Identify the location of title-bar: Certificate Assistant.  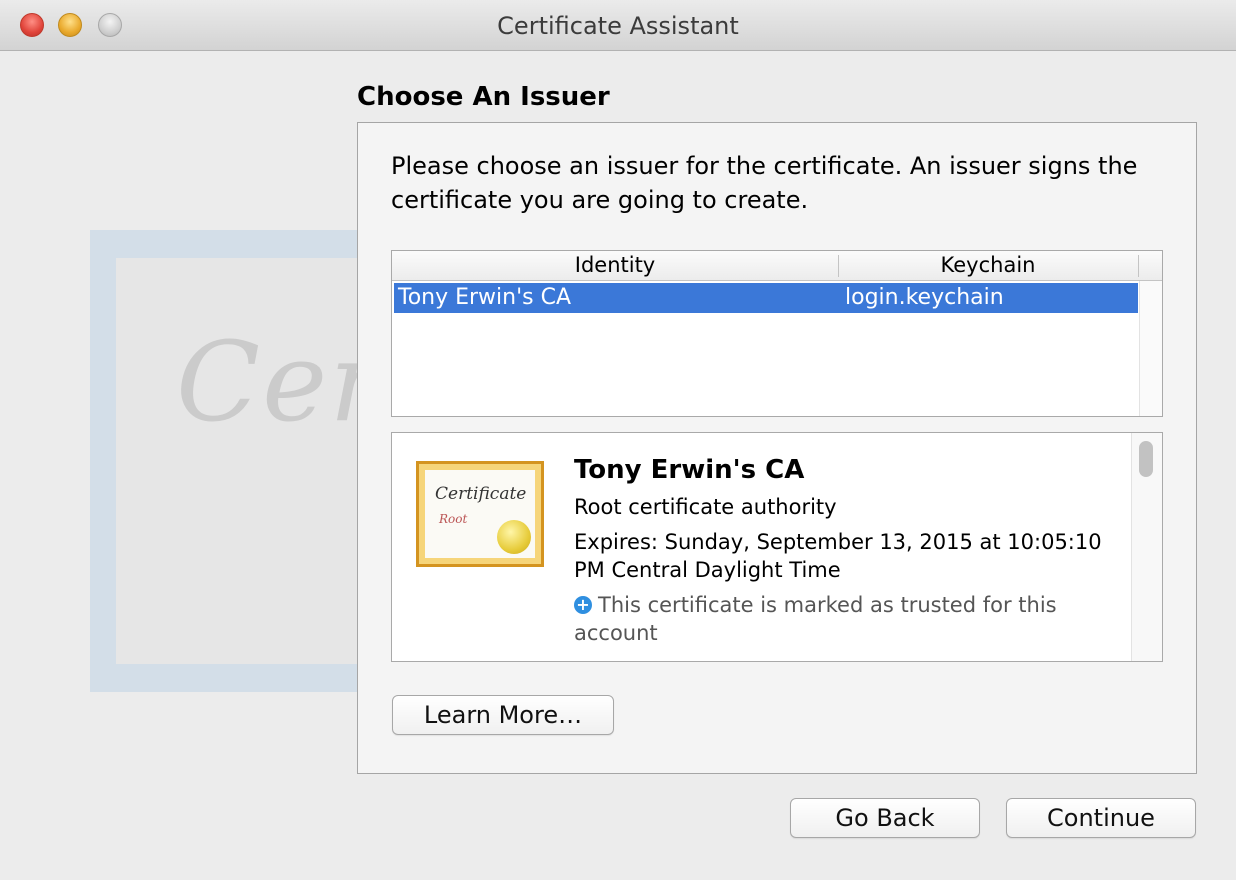
(618, 25).